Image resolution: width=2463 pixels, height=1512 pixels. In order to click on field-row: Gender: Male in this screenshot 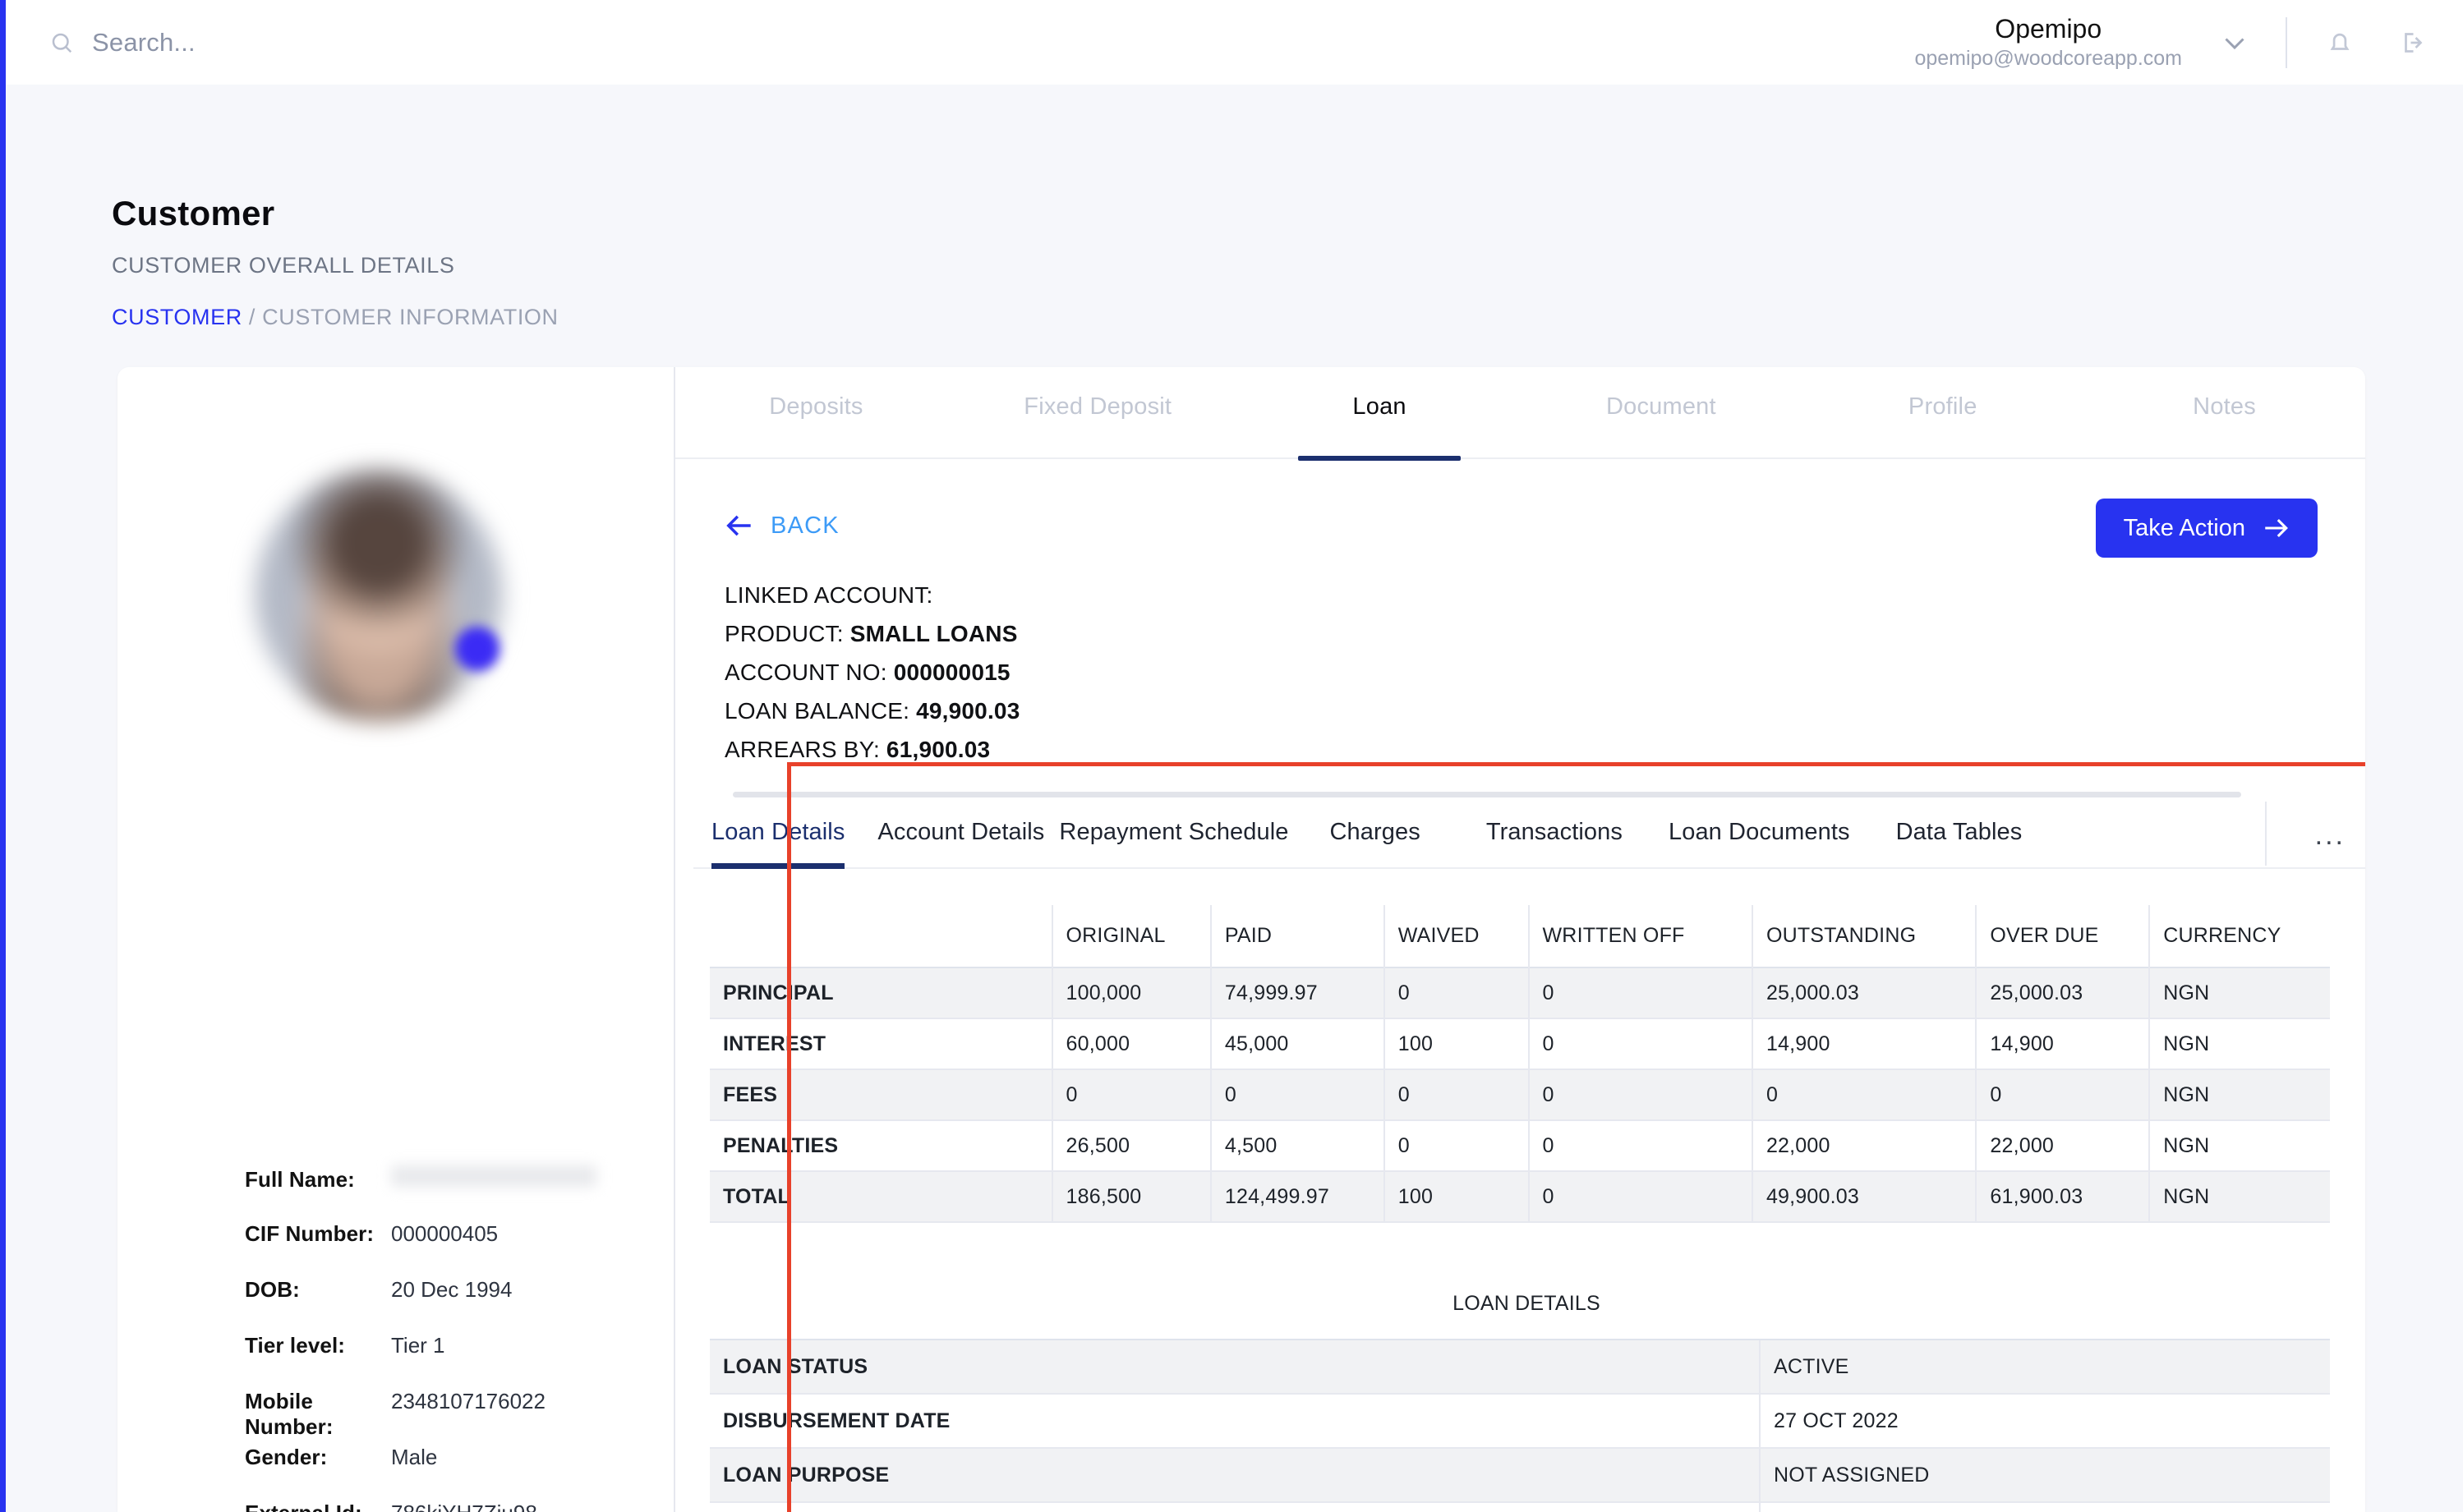, I will do `click(459, 1473)`.